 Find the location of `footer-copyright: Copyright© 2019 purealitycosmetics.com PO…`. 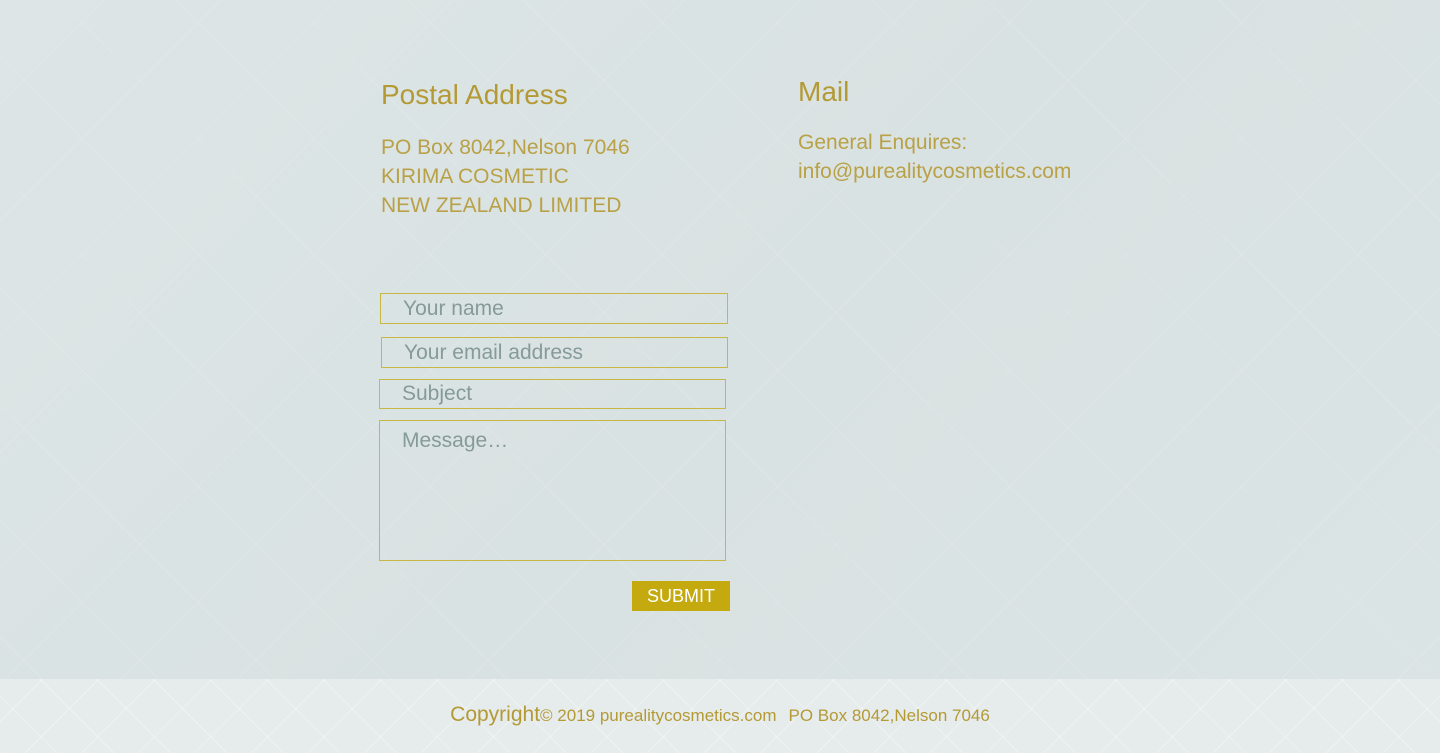

footer-copyright: Copyright© 2019 purealitycosmetics.com PO… is located at coordinates (720, 715).